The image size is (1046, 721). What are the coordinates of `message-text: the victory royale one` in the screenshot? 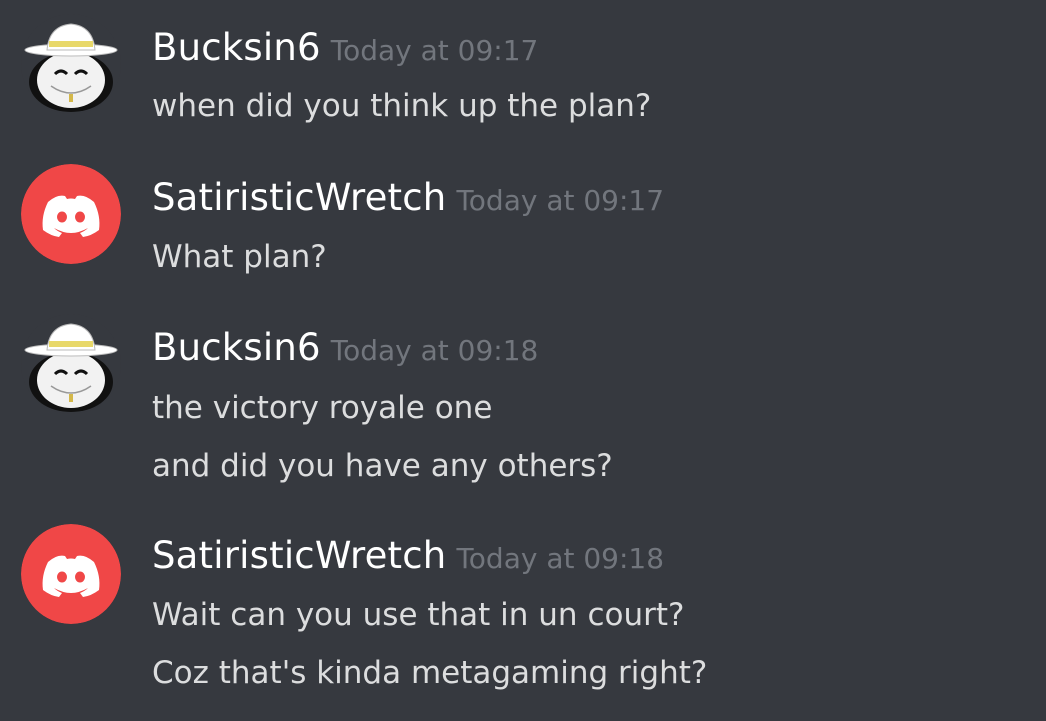 It's located at (322, 408).